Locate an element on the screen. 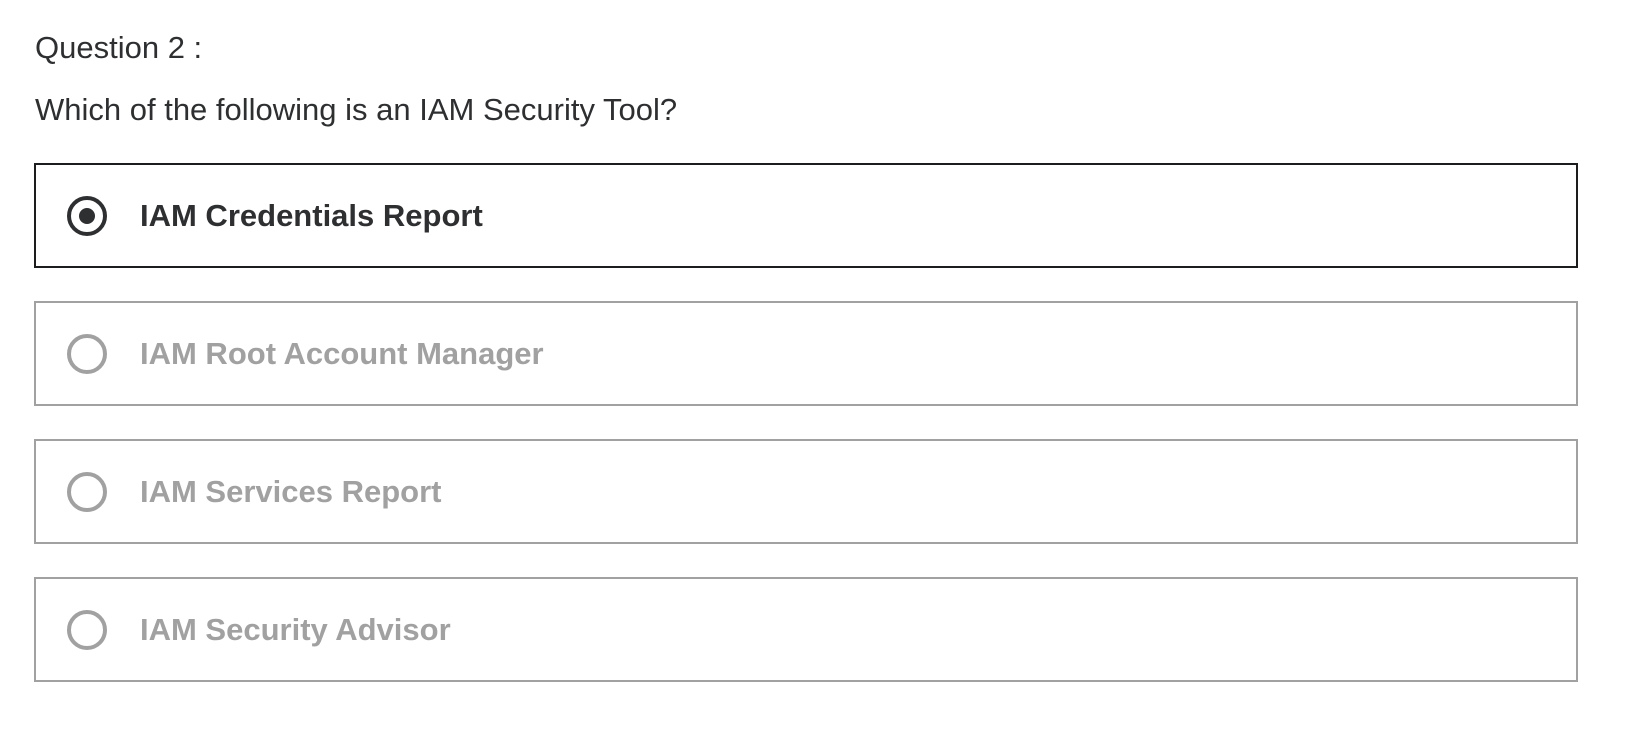 The height and width of the screenshot is (732, 1636). answer-option-label: IAM Services Report is located at coordinates (291, 491).